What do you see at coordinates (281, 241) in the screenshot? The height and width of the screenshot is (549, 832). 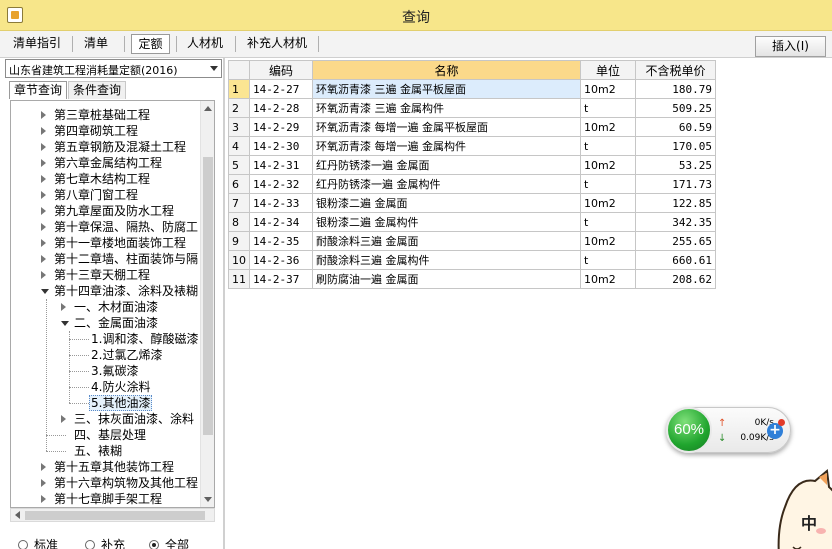 I see `cell-code: 14-2-35` at bounding box center [281, 241].